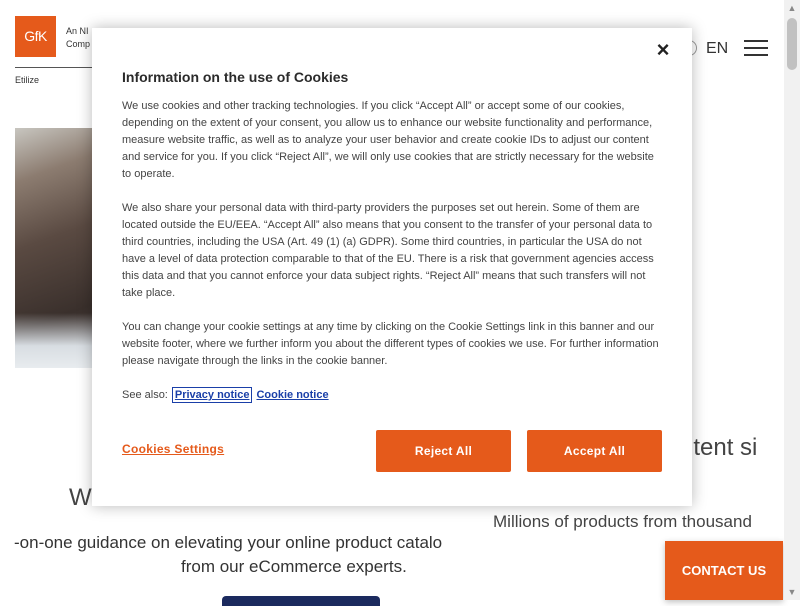 This screenshot has height=606, width=800. Describe the element at coordinates (173, 449) in the screenshot. I see `cookies-settings-link: Cookies Settings` at that location.